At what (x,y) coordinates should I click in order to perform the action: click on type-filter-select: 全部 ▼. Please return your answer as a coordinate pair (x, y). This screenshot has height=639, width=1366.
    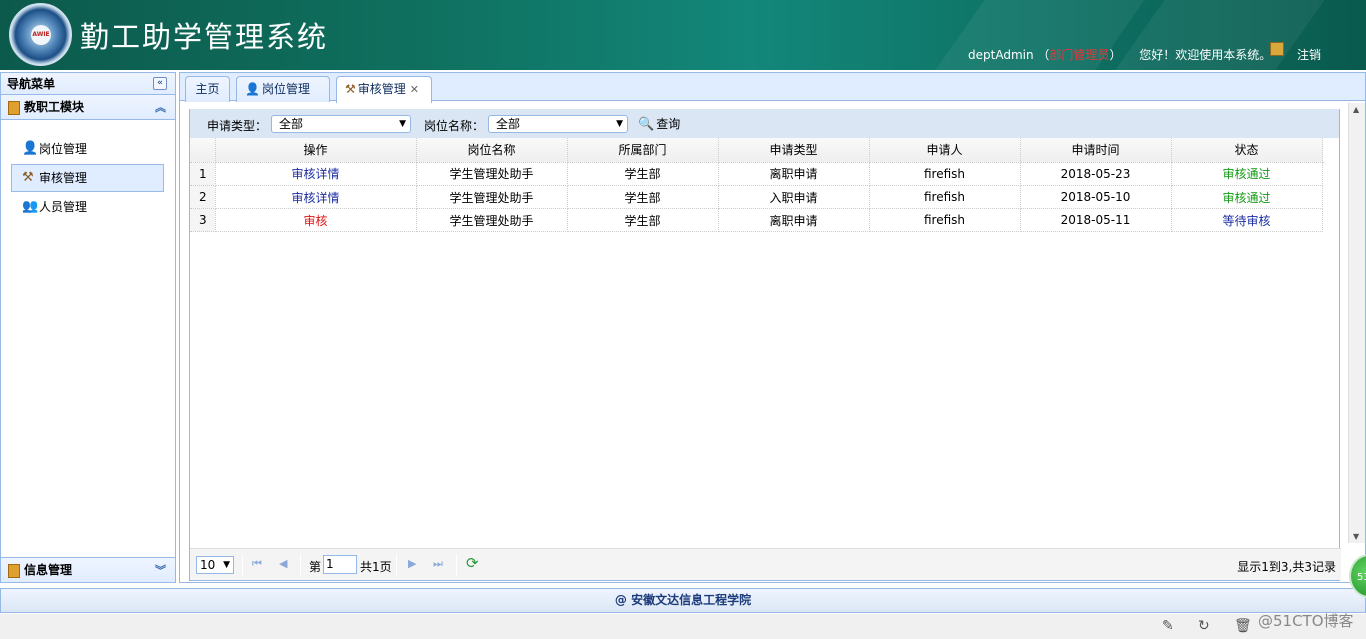
    Looking at the image, I should click on (341, 124).